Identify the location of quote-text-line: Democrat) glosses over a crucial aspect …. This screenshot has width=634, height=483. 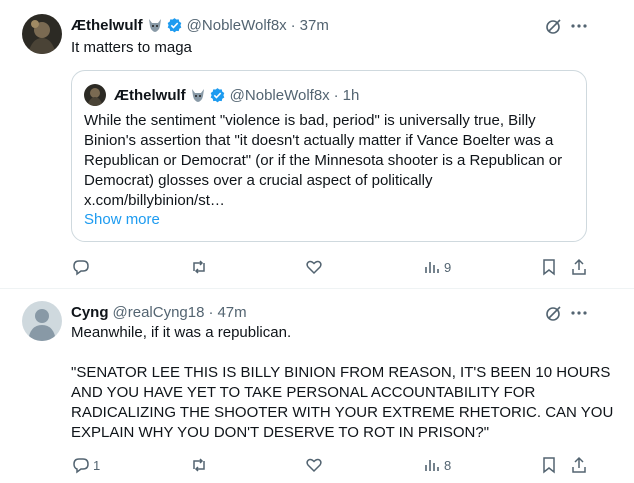
(258, 180).